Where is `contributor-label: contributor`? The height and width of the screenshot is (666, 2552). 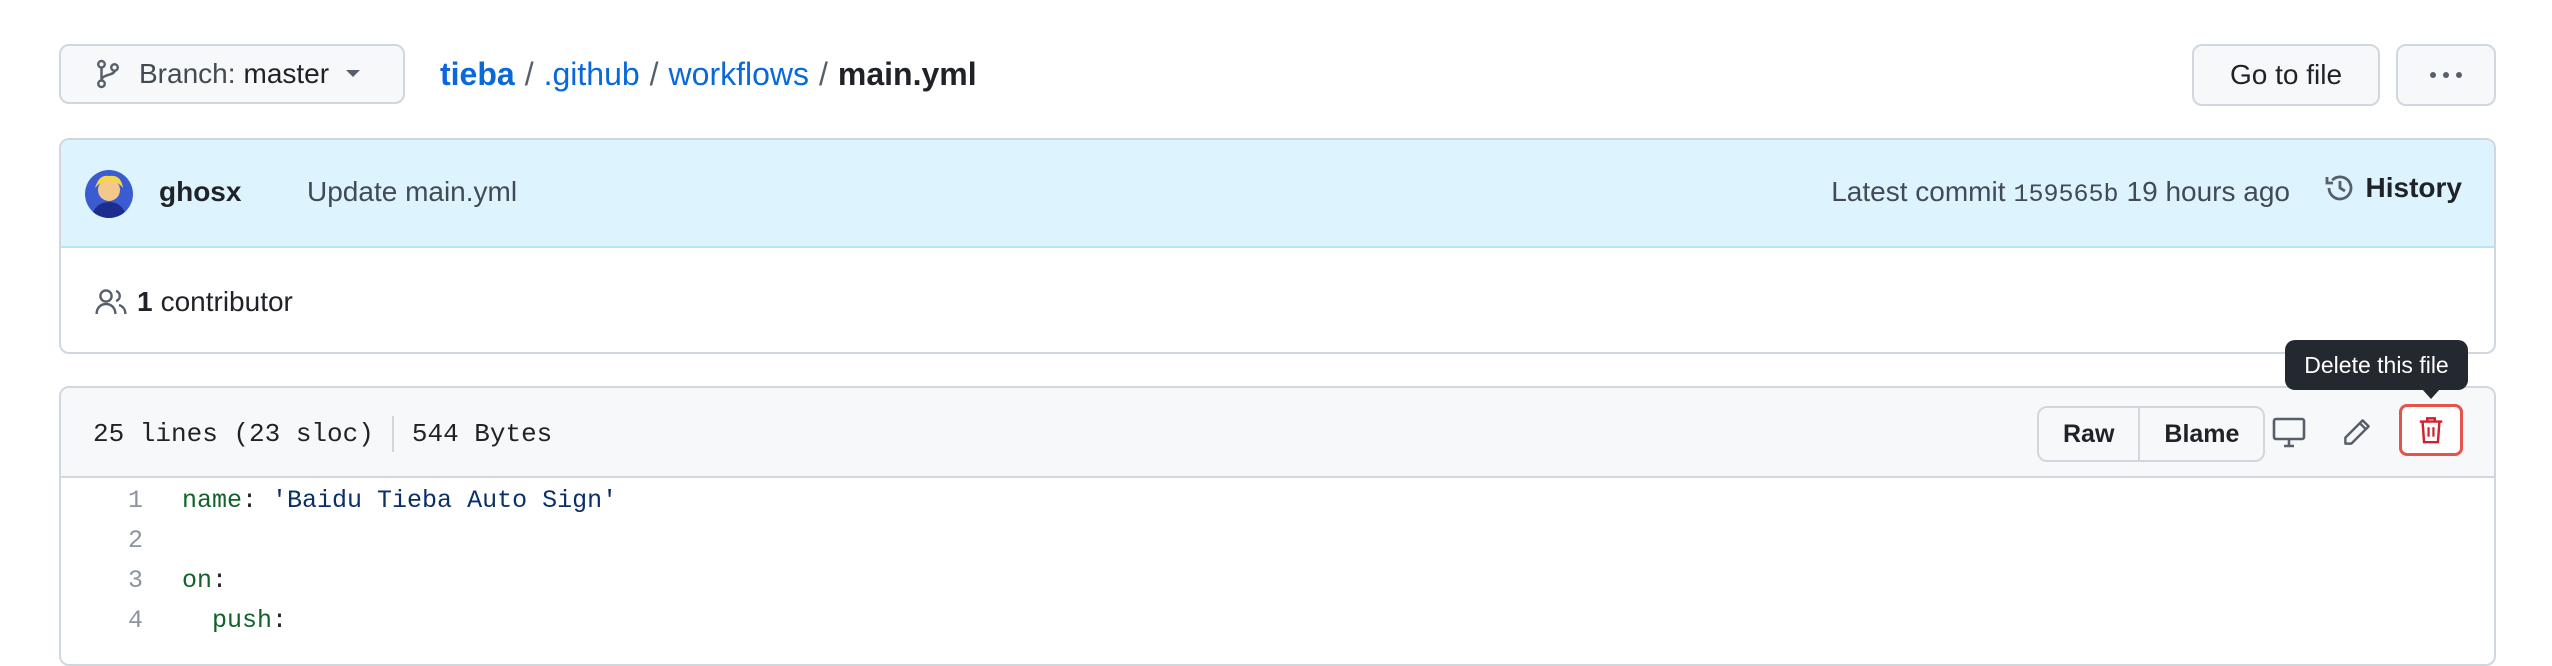 contributor-label: contributor is located at coordinates (226, 301).